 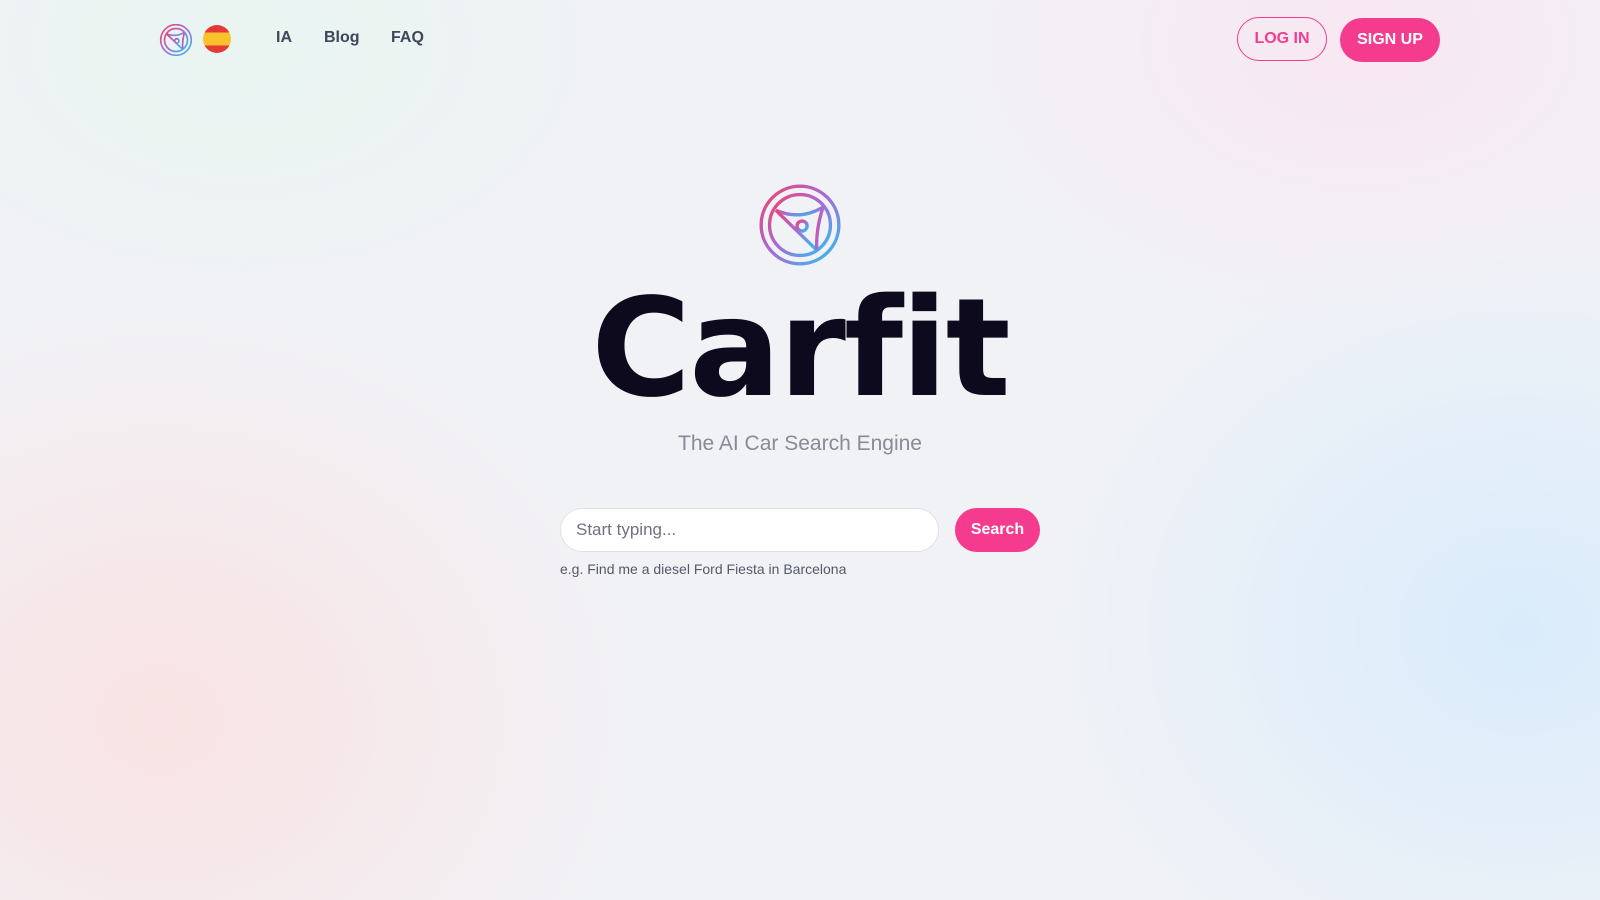 What do you see at coordinates (800, 40) in the screenshot?
I see `top-nav: IA Blog FAQ LOG IN SIGN UP` at bounding box center [800, 40].